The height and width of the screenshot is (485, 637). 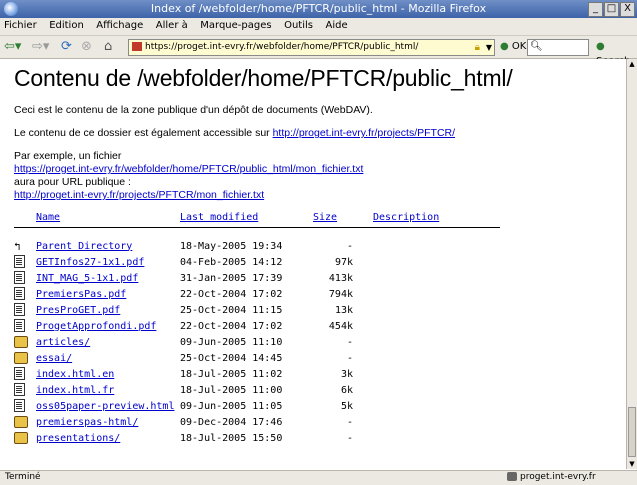 What do you see at coordinates (611, 9) in the screenshot?
I see `maximize-button: □` at bounding box center [611, 9].